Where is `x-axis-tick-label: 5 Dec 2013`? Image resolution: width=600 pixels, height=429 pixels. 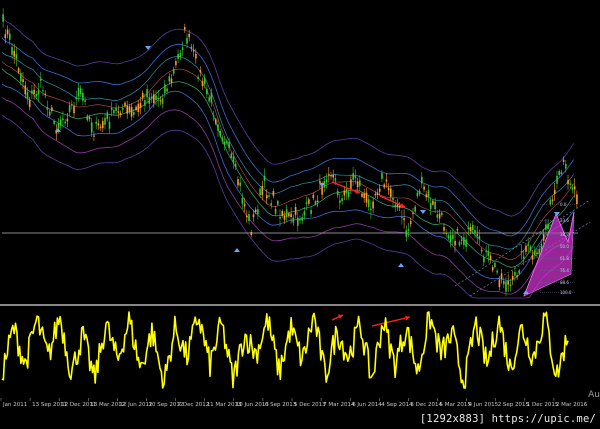 x-axis-tick-label: 5 Dec 2013 is located at coordinates (310, 405).